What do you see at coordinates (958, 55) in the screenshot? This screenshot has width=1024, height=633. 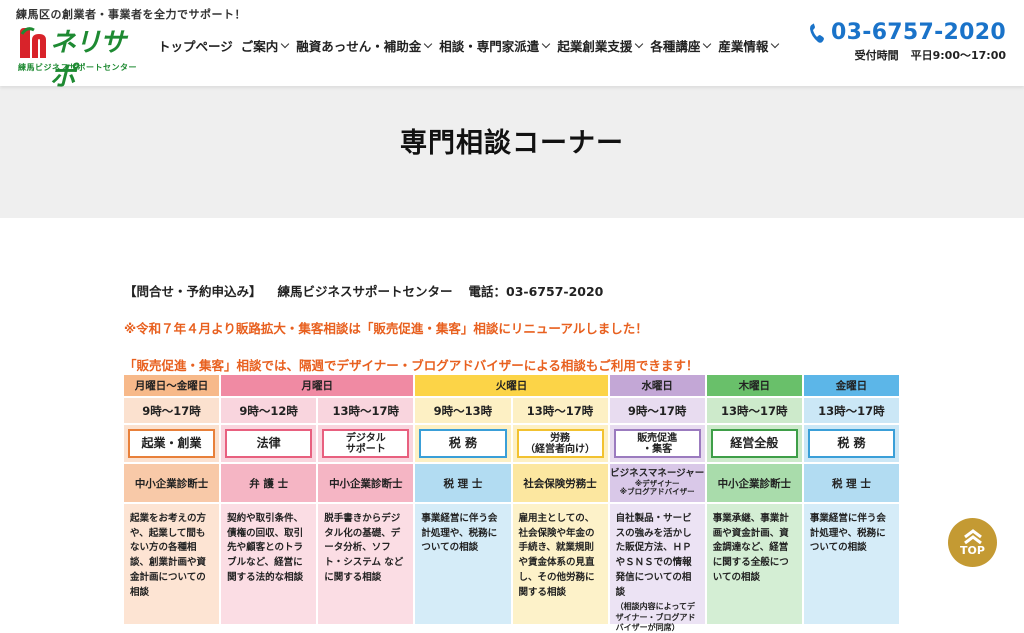 I see `hours-value: 平日9:00〜17:00` at bounding box center [958, 55].